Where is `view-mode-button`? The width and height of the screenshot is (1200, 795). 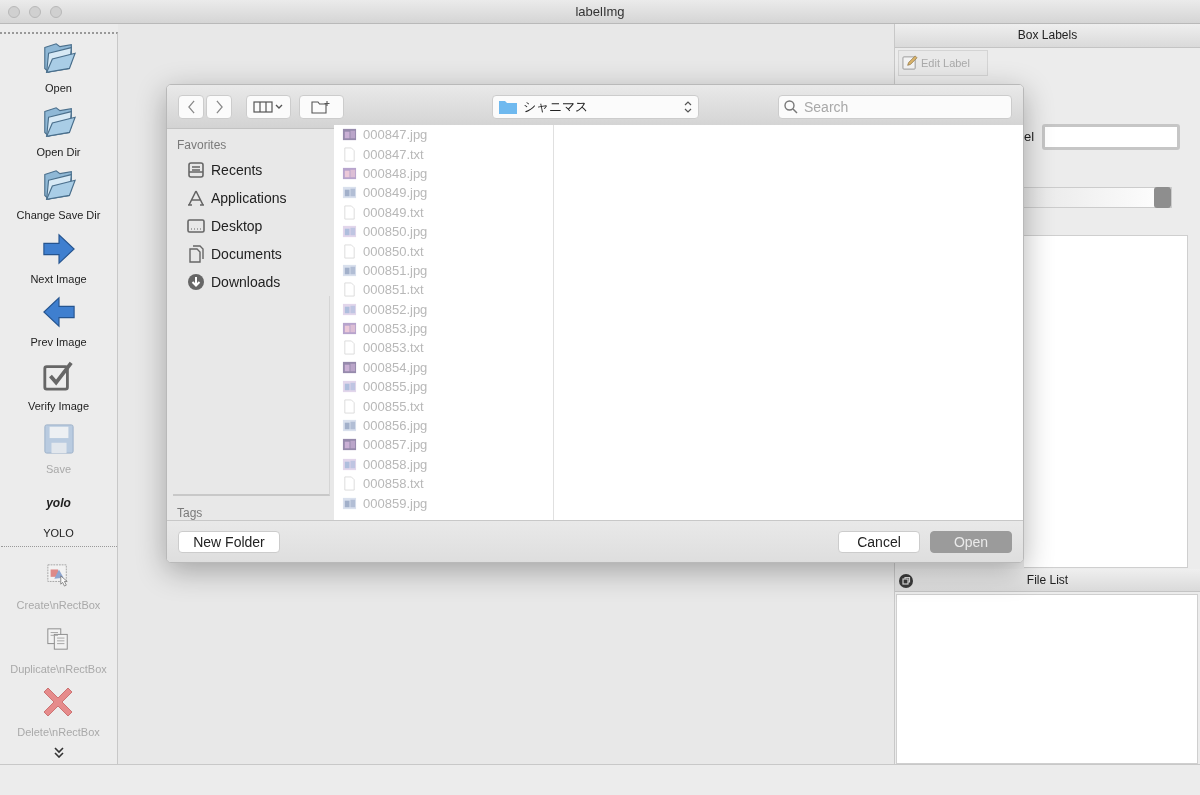 view-mode-button is located at coordinates (268, 106).